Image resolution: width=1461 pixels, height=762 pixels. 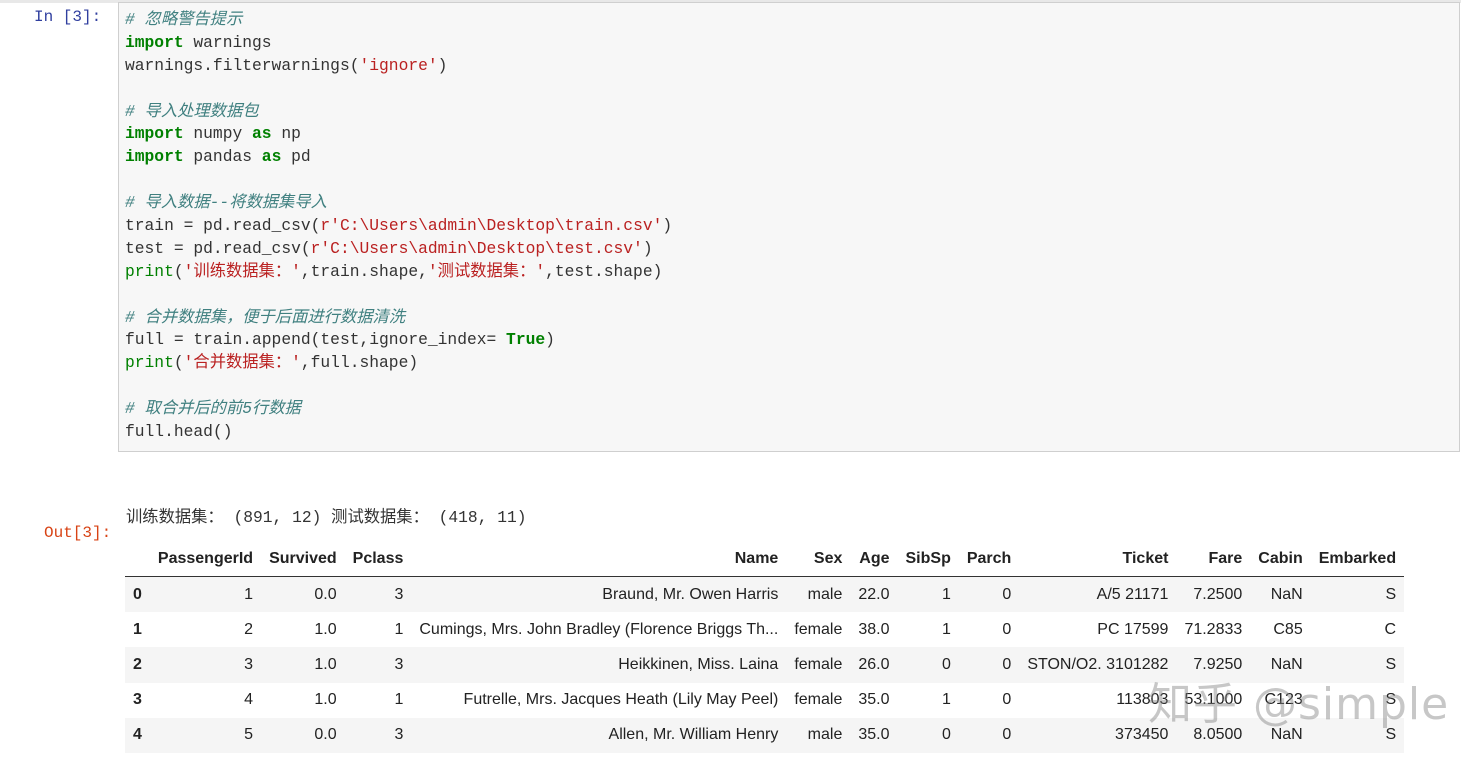 I want to click on table-cell: 5, so click(x=249, y=735).